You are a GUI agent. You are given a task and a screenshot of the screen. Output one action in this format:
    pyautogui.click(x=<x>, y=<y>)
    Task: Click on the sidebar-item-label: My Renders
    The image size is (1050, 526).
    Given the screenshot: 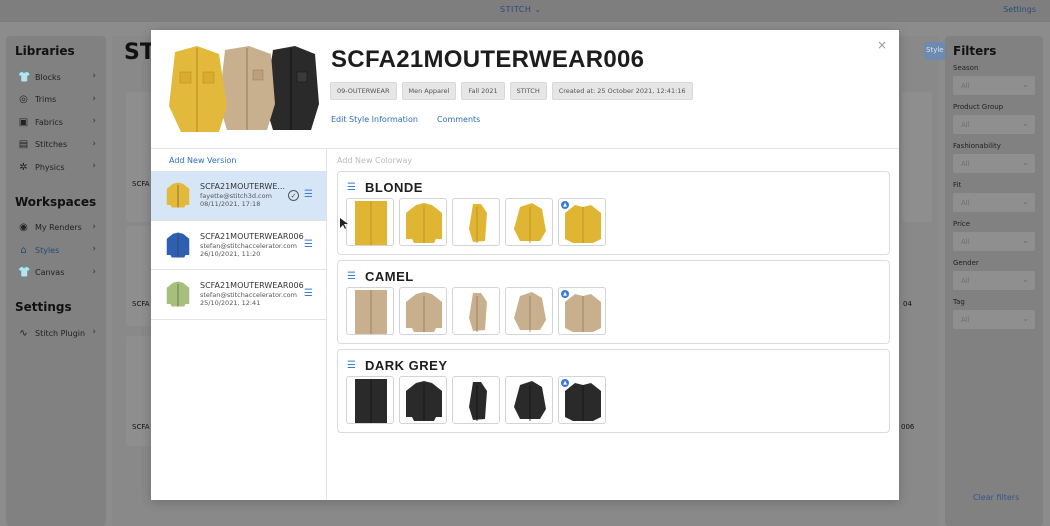 What is the action you would take?
    pyautogui.click(x=58, y=228)
    